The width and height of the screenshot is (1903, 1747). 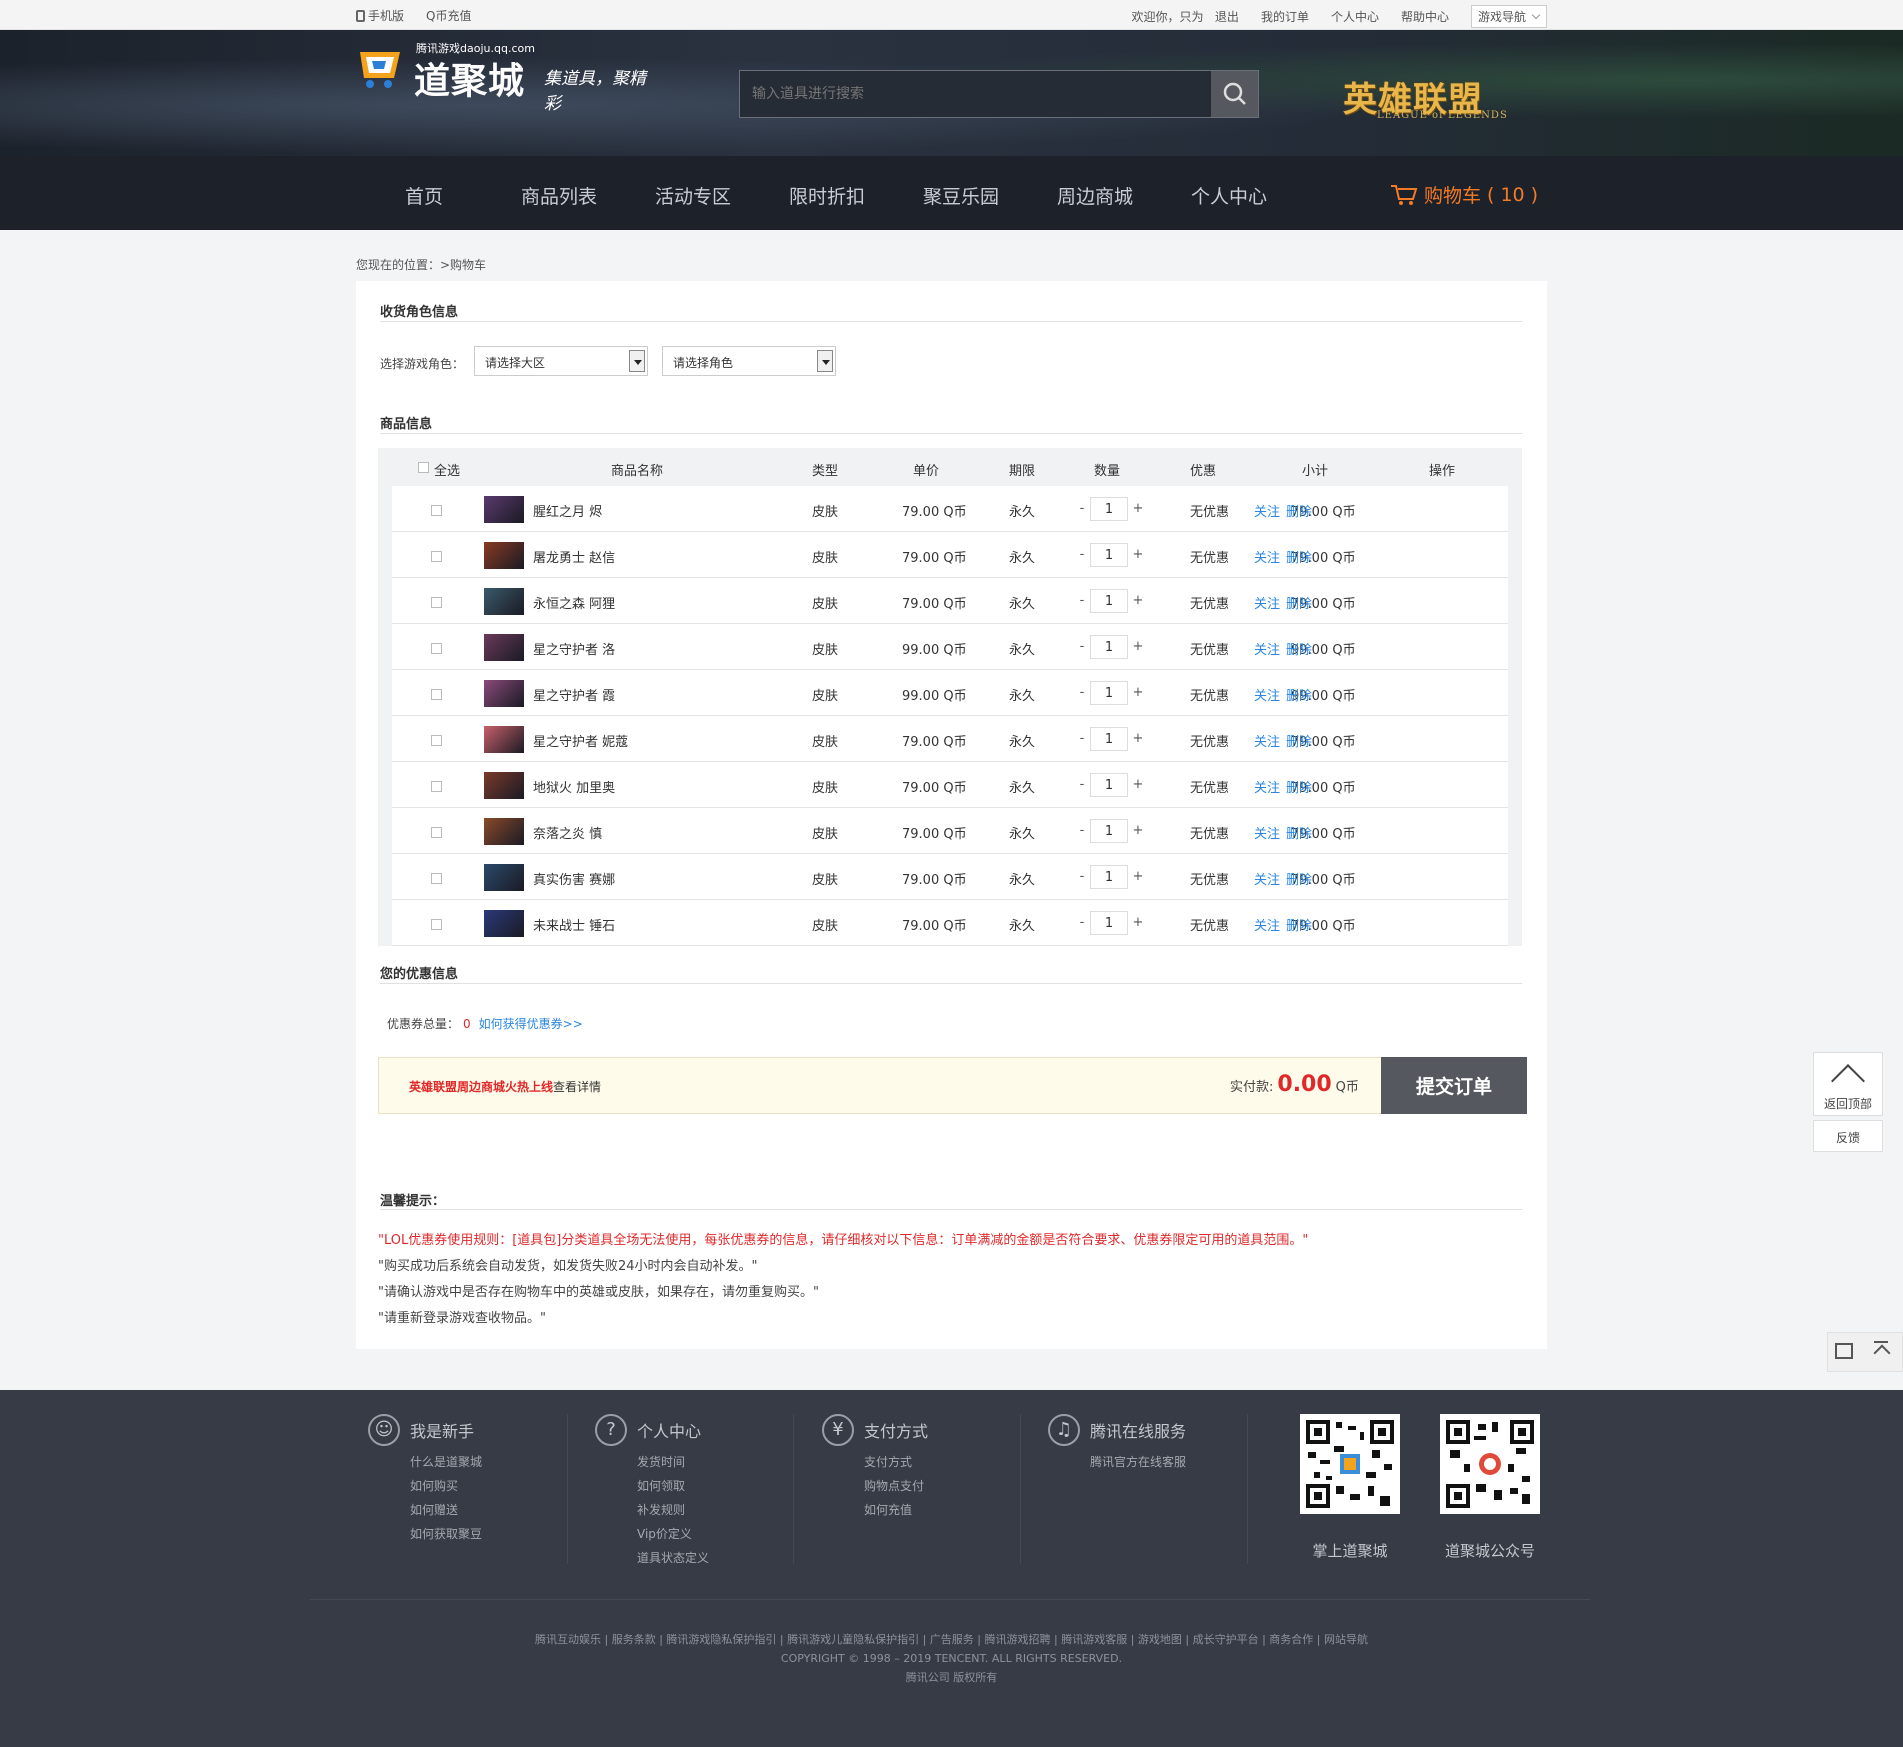 What do you see at coordinates (574, 924) in the screenshot?
I see `product-name: 未来战士 锤石` at bounding box center [574, 924].